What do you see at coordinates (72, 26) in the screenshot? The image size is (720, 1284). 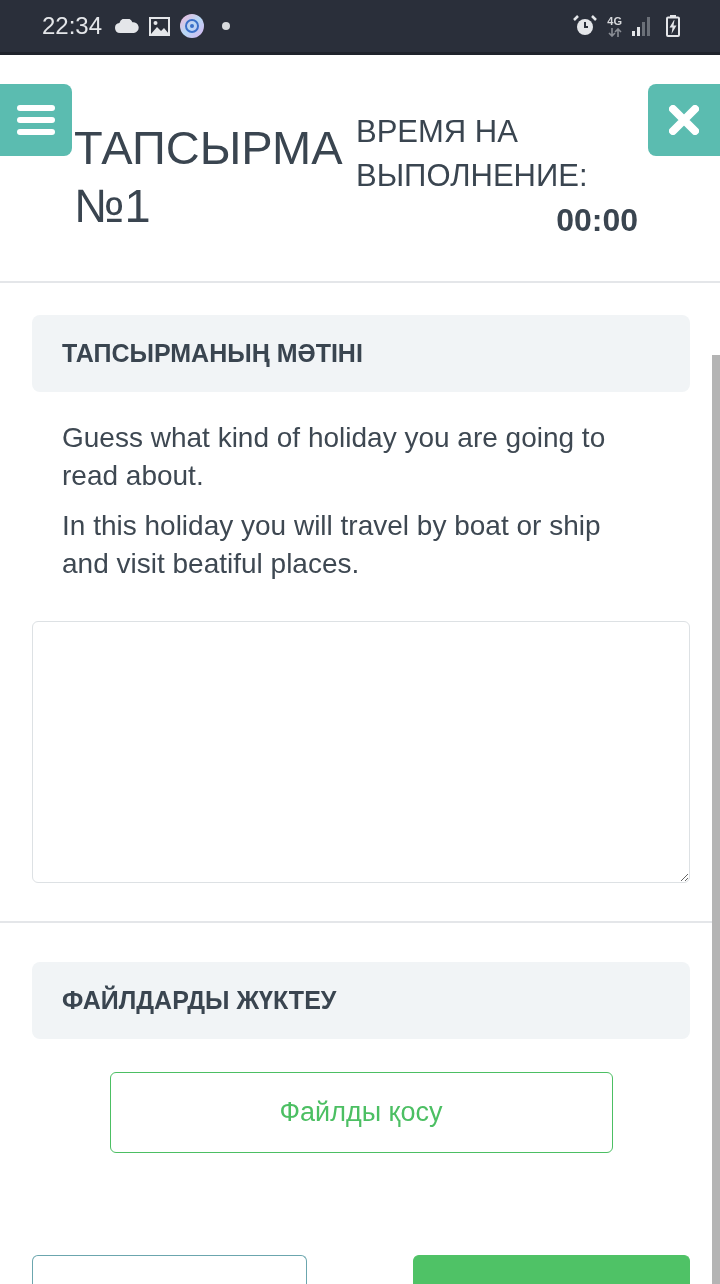 I see `clock-time: 22:34` at bounding box center [72, 26].